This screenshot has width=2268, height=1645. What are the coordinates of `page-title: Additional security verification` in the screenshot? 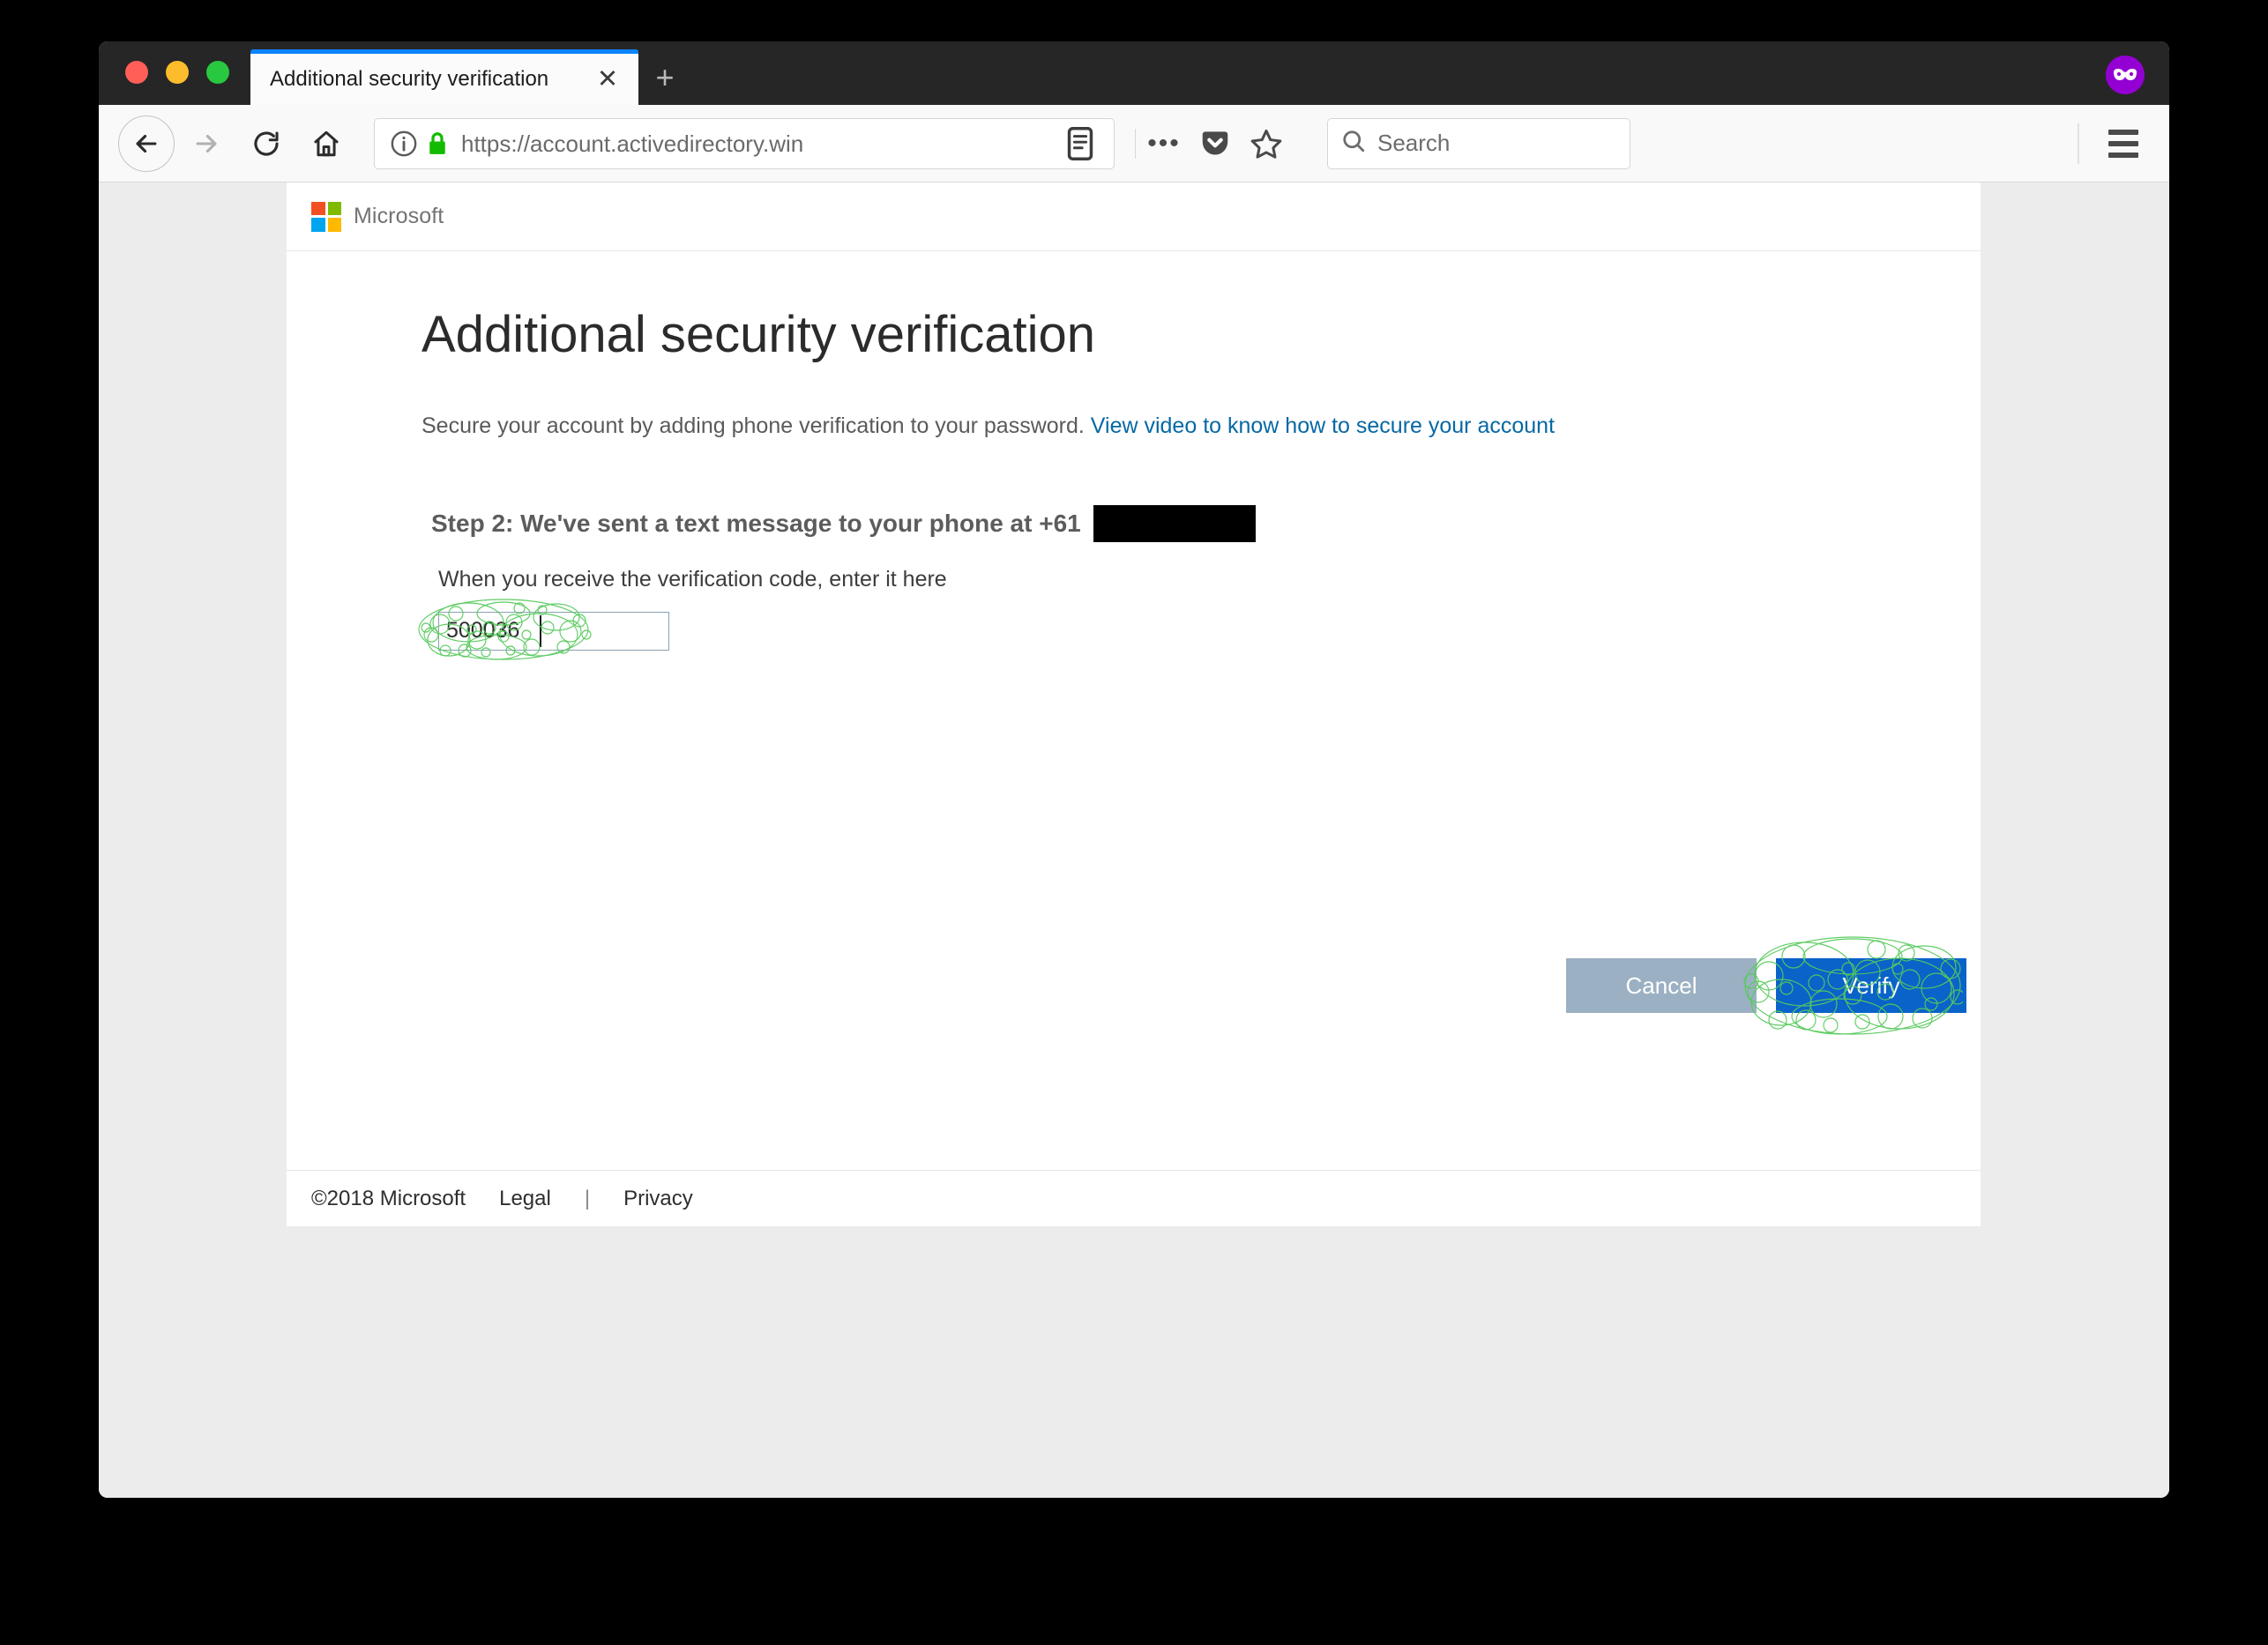 It's located at (759, 334).